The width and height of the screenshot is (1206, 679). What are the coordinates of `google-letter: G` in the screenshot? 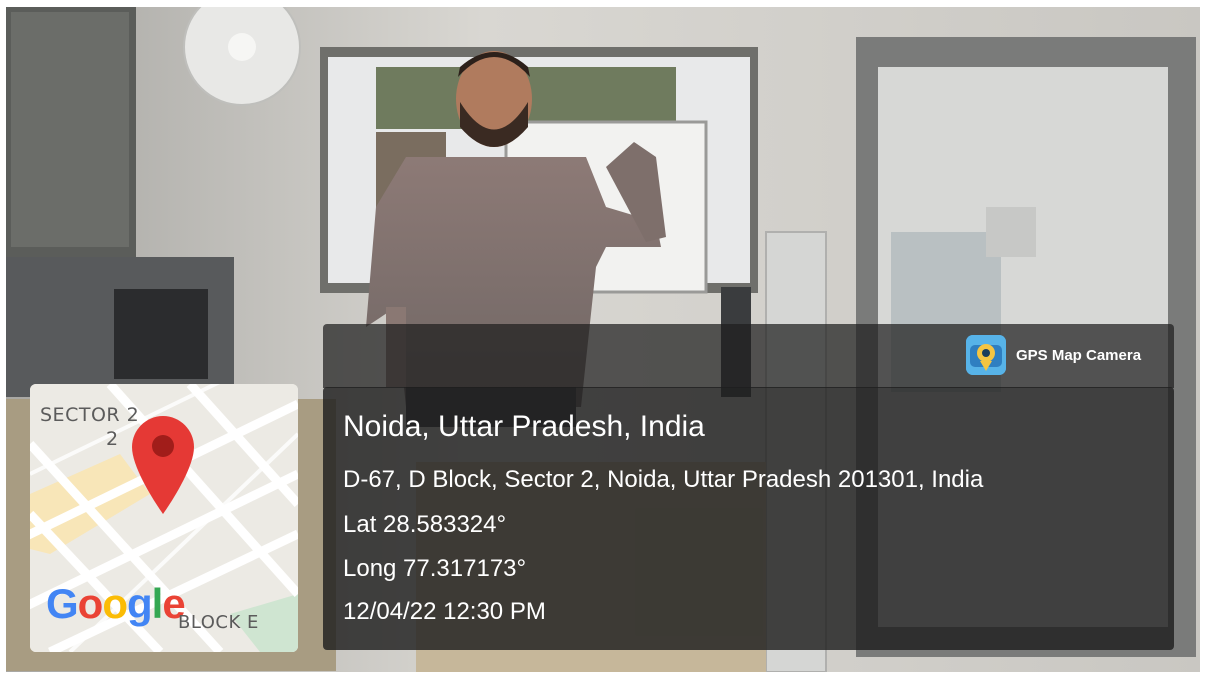 It's located at (62, 603).